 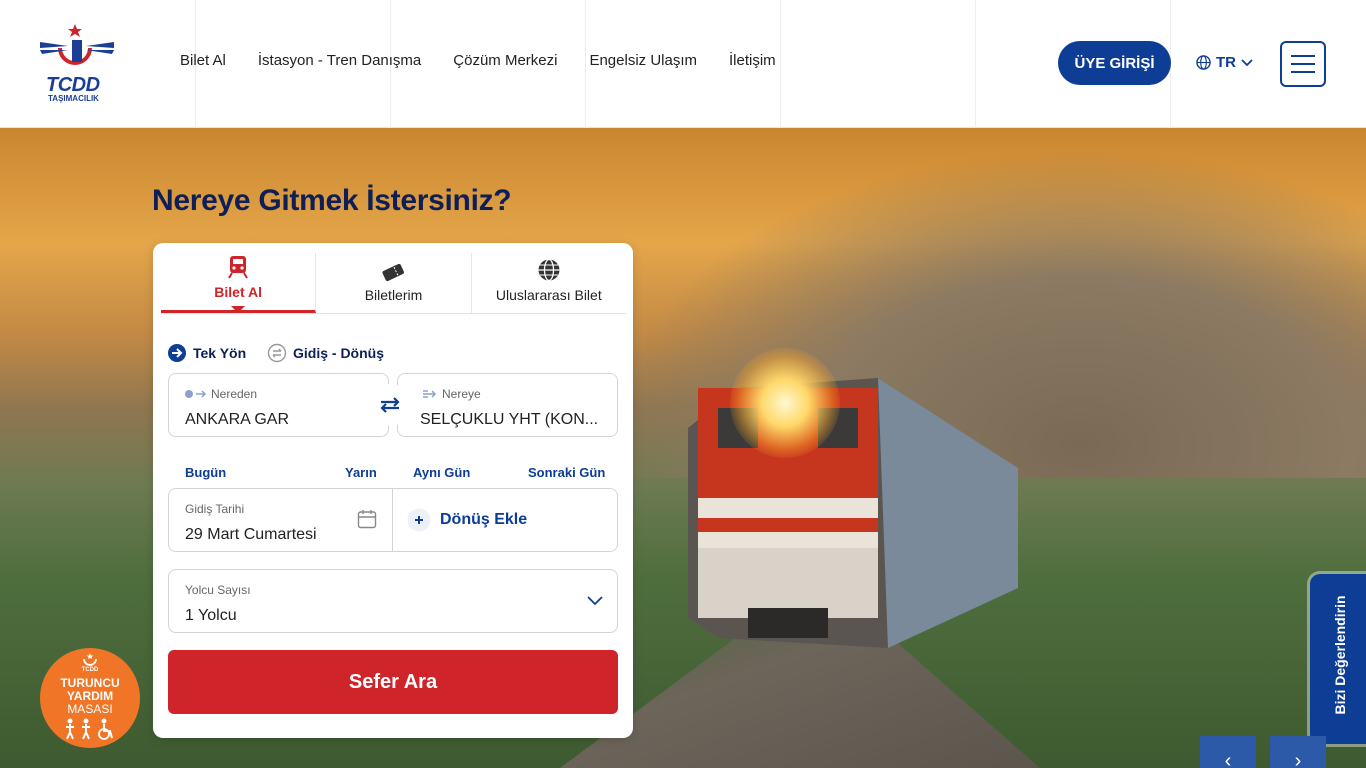 I want to click on one-way-label: Tek Yön, so click(x=220, y=353).